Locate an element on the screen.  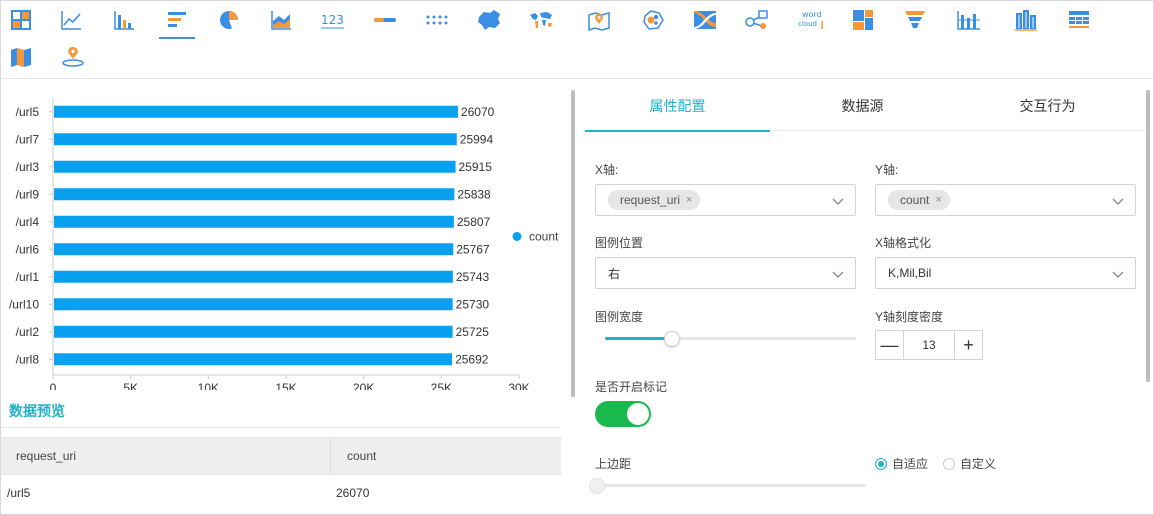
marker-toggle is located at coordinates (623, 414).